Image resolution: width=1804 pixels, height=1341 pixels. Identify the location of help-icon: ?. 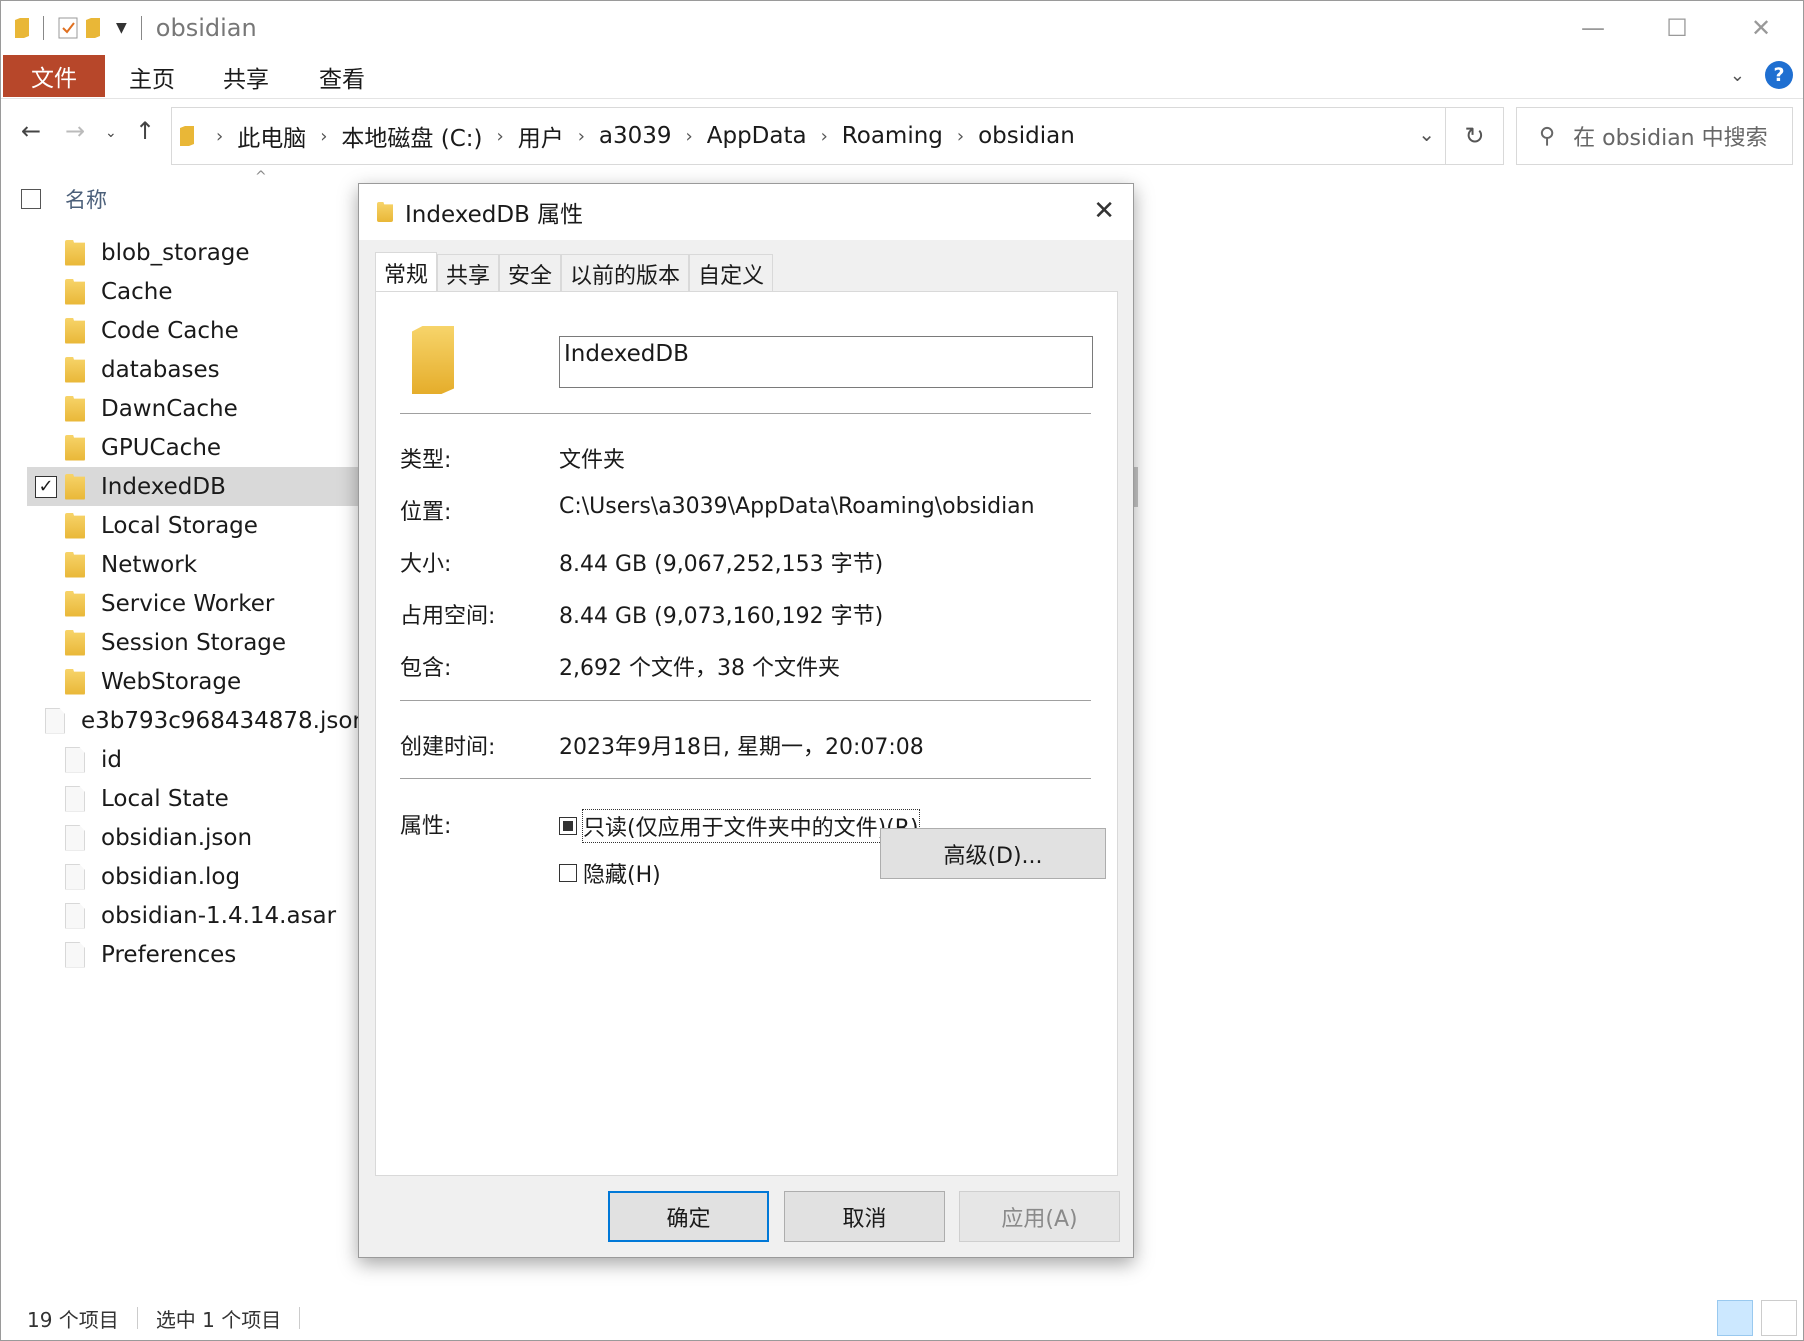
(1779, 75).